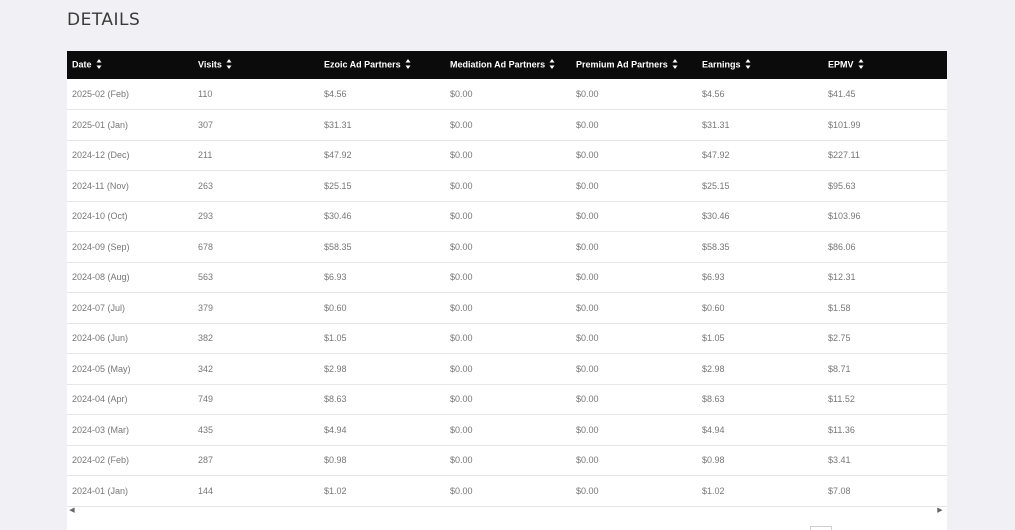 The width and height of the screenshot is (1015, 530). I want to click on table-cell: $47.92, so click(716, 155).